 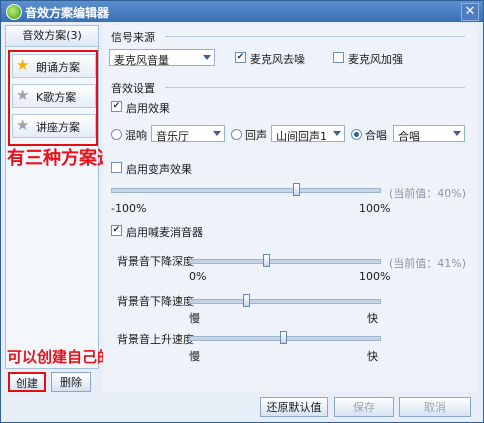 I want to click on bg-depth-current-value: (当前值：41%), so click(x=428, y=263).